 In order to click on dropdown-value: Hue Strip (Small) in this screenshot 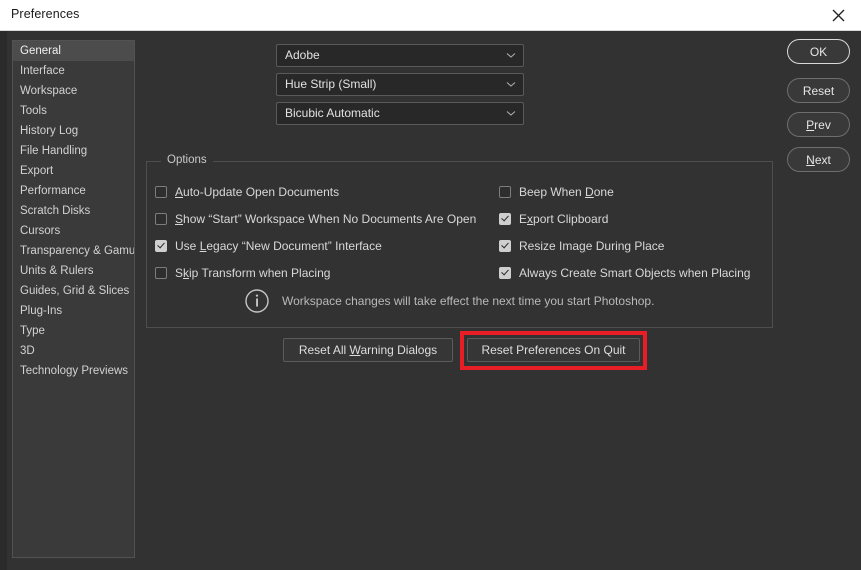, I will do `click(331, 84)`.